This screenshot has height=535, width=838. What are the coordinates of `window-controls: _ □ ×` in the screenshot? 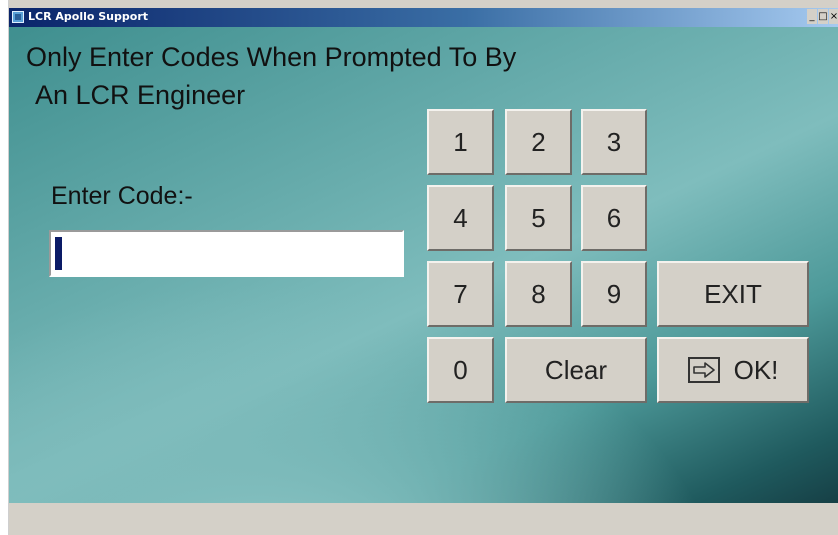 It's located at (822, 17).